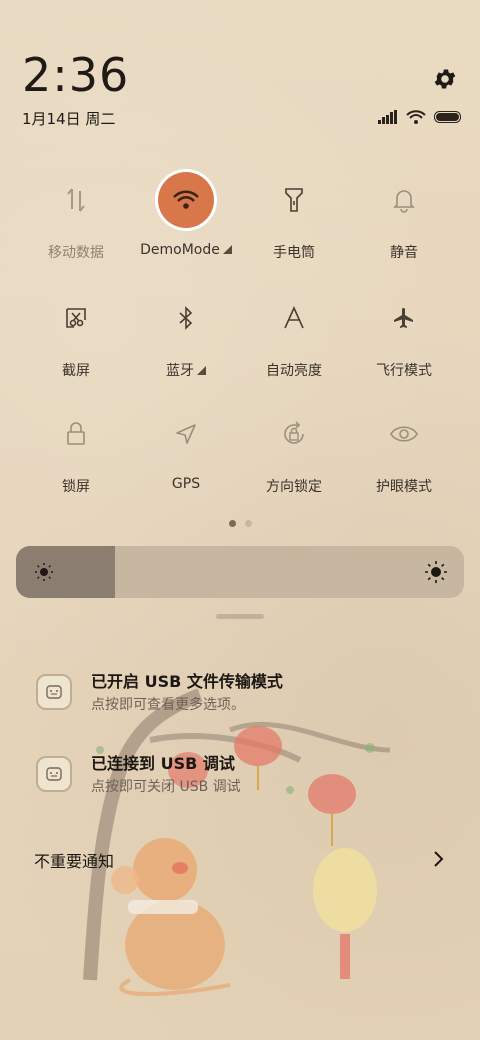 The width and height of the screenshot is (480, 1040). I want to click on tile-rotation-lock: 方向锁定, so click(294, 456).